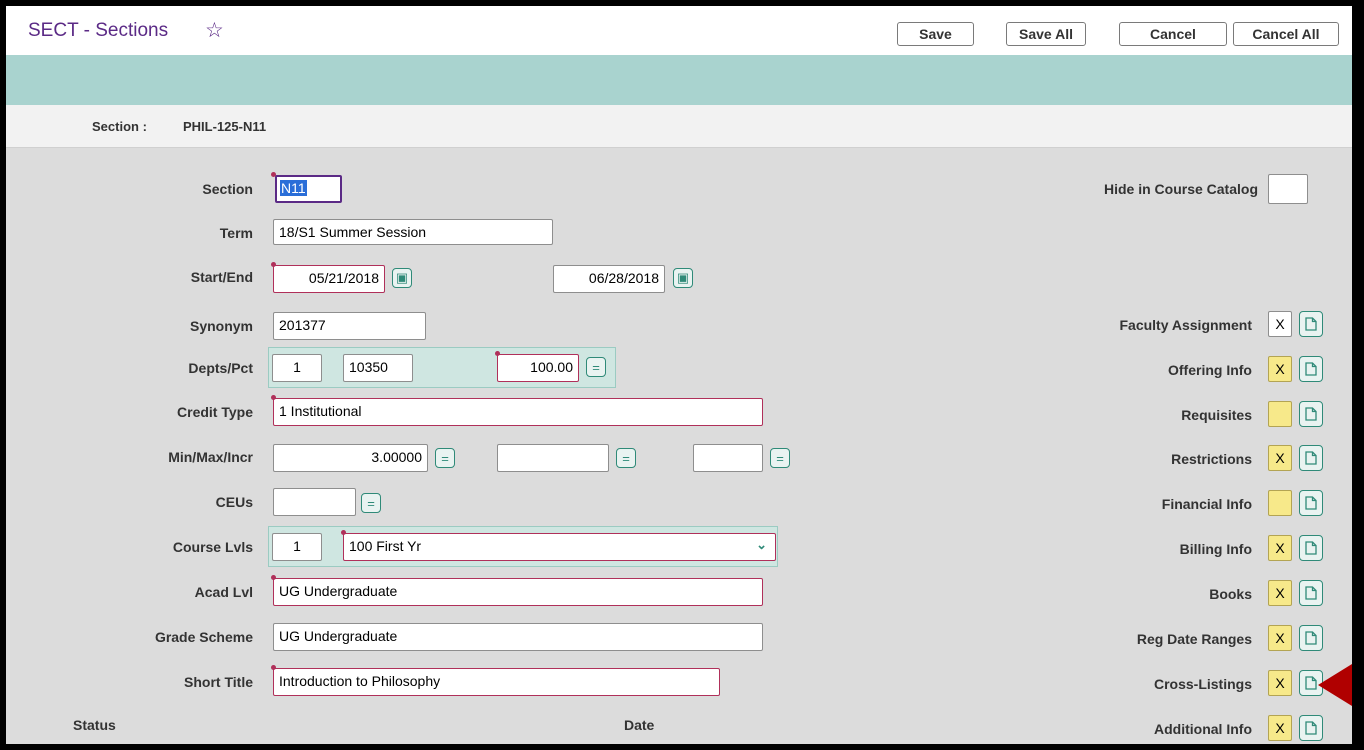 The height and width of the screenshot is (750, 1364). Describe the element at coordinates (679, 126) in the screenshot. I see `context-bar: Section : PHIL-125-N11` at that location.